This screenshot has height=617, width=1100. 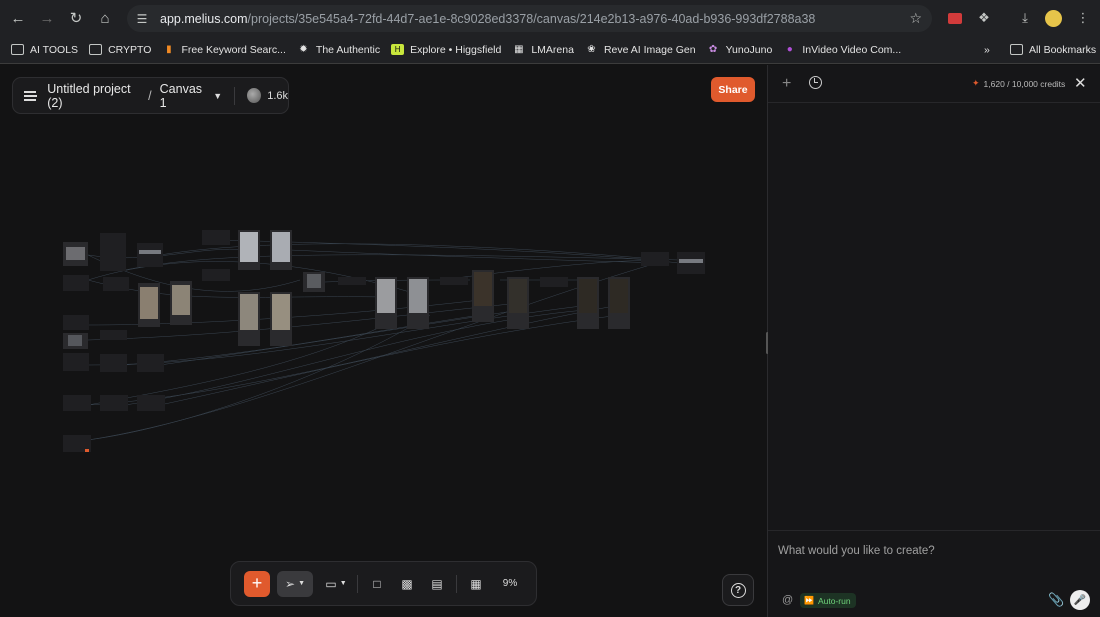 What do you see at coordinates (733, 89) in the screenshot?
I see `share-button: Share` at bounding box center [733, 89].